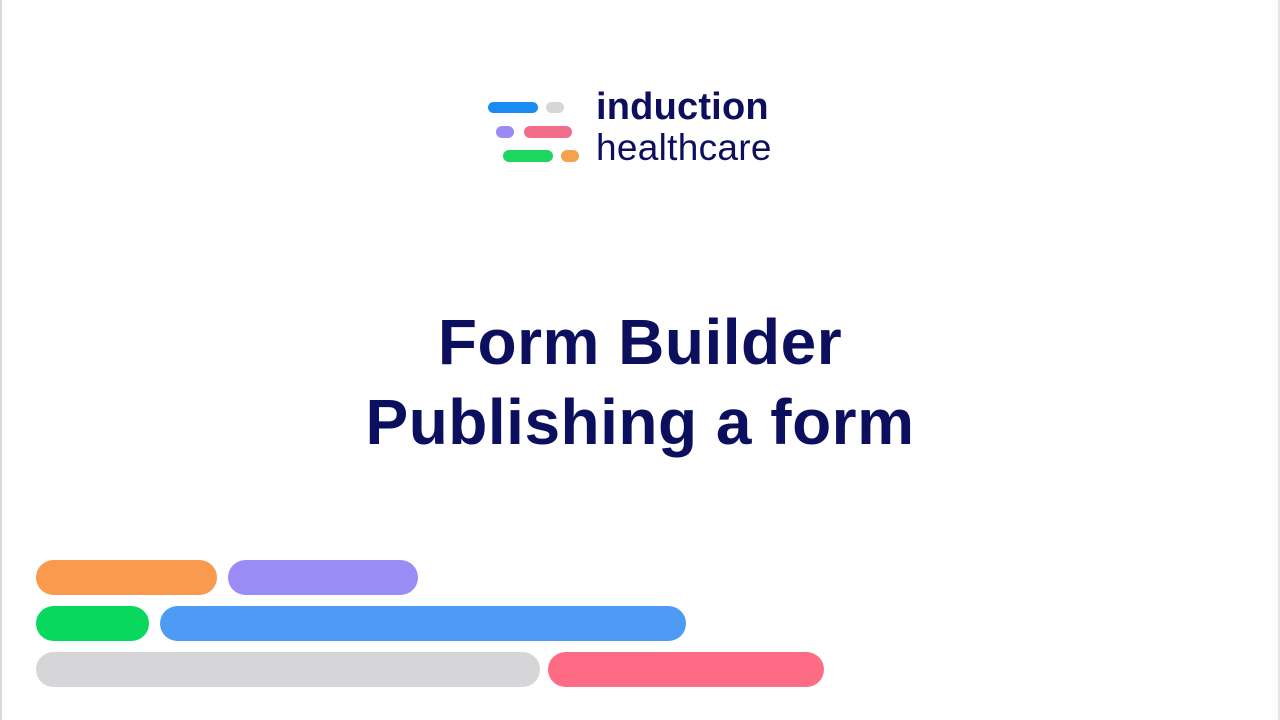  I want to click on decorative-bar-blue, so click(423, 623).